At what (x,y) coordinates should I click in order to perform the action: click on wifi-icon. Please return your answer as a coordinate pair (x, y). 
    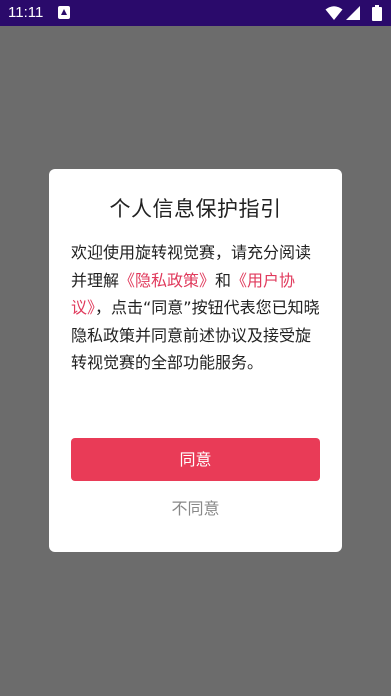
    Looking at the image, I should click on (334, 13).